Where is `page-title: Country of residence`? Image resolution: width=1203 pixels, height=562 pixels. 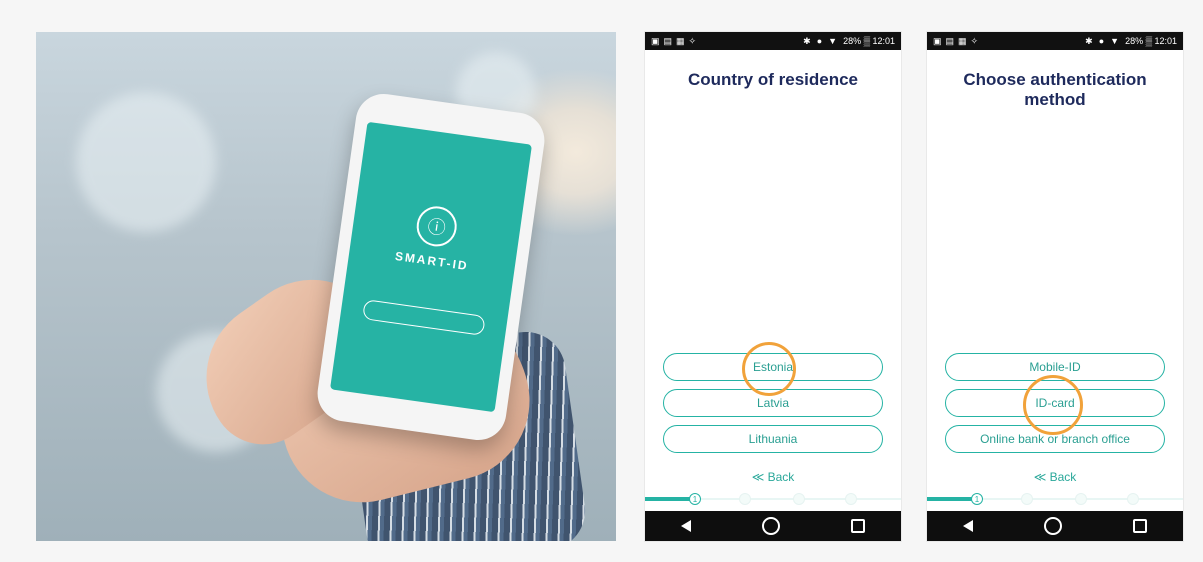 page-title: Country of residence is located at coordinates (773, 79).